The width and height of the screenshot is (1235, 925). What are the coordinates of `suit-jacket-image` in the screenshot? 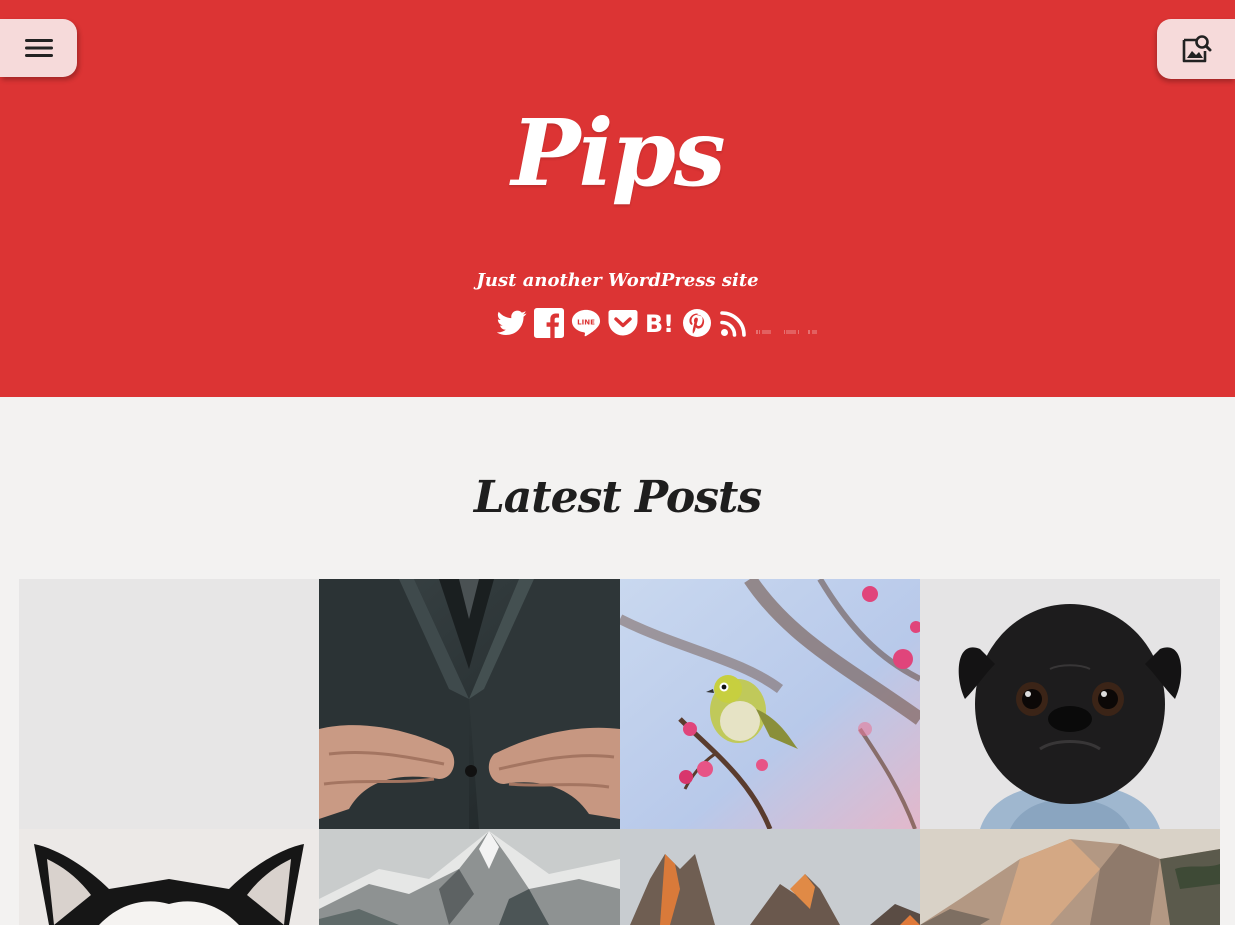 It's located at (469, 704).